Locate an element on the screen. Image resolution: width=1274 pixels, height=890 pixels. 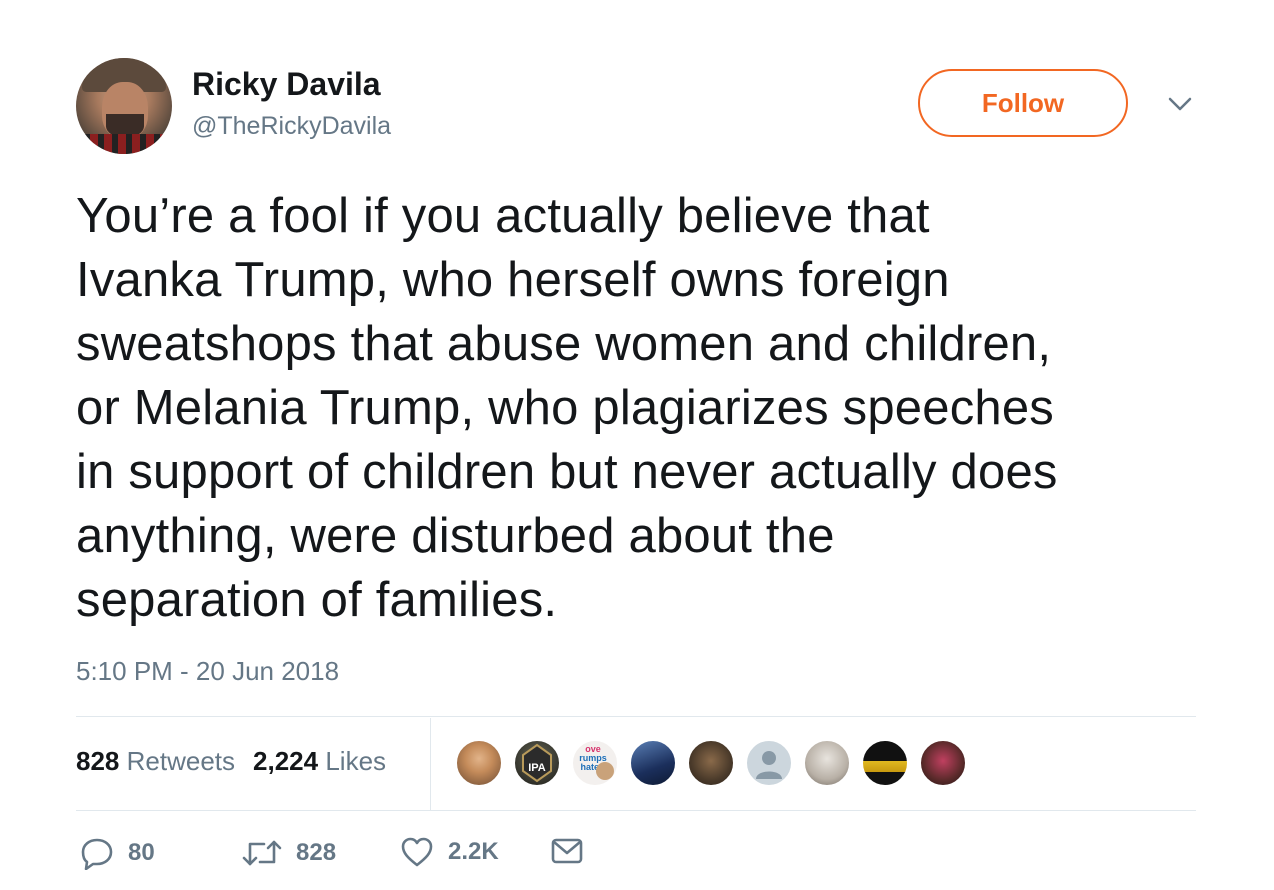
chevron-down-icon is located at coordinates (1180, 104).